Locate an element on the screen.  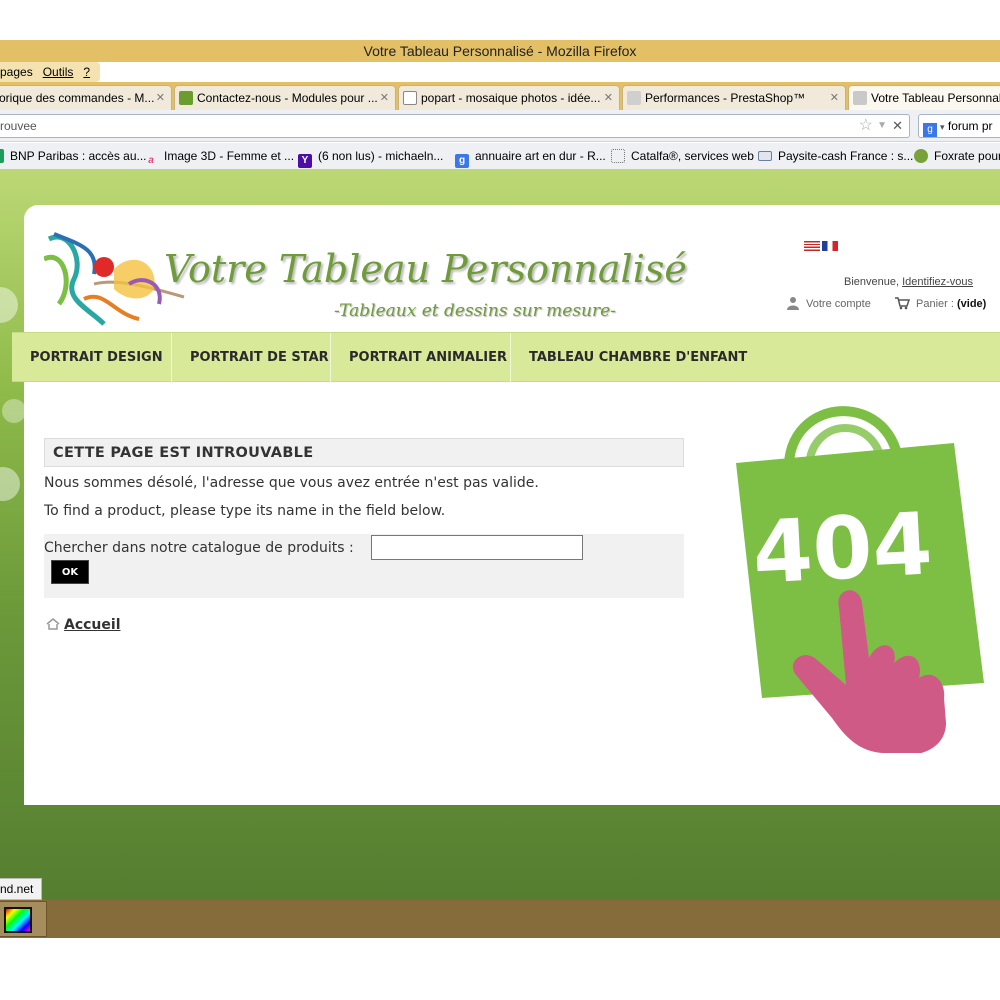
tab-popart: popart - mosaique photos - idée... ✕ is located at coordinates (509, 97).